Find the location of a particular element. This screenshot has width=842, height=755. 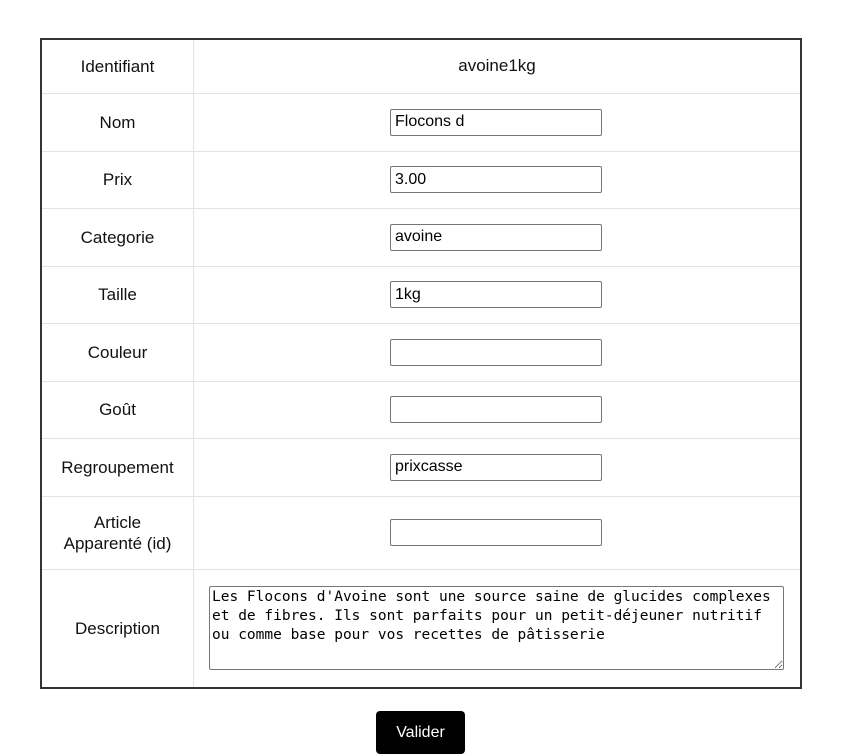

taille-input is located at coordinates (496, 294).